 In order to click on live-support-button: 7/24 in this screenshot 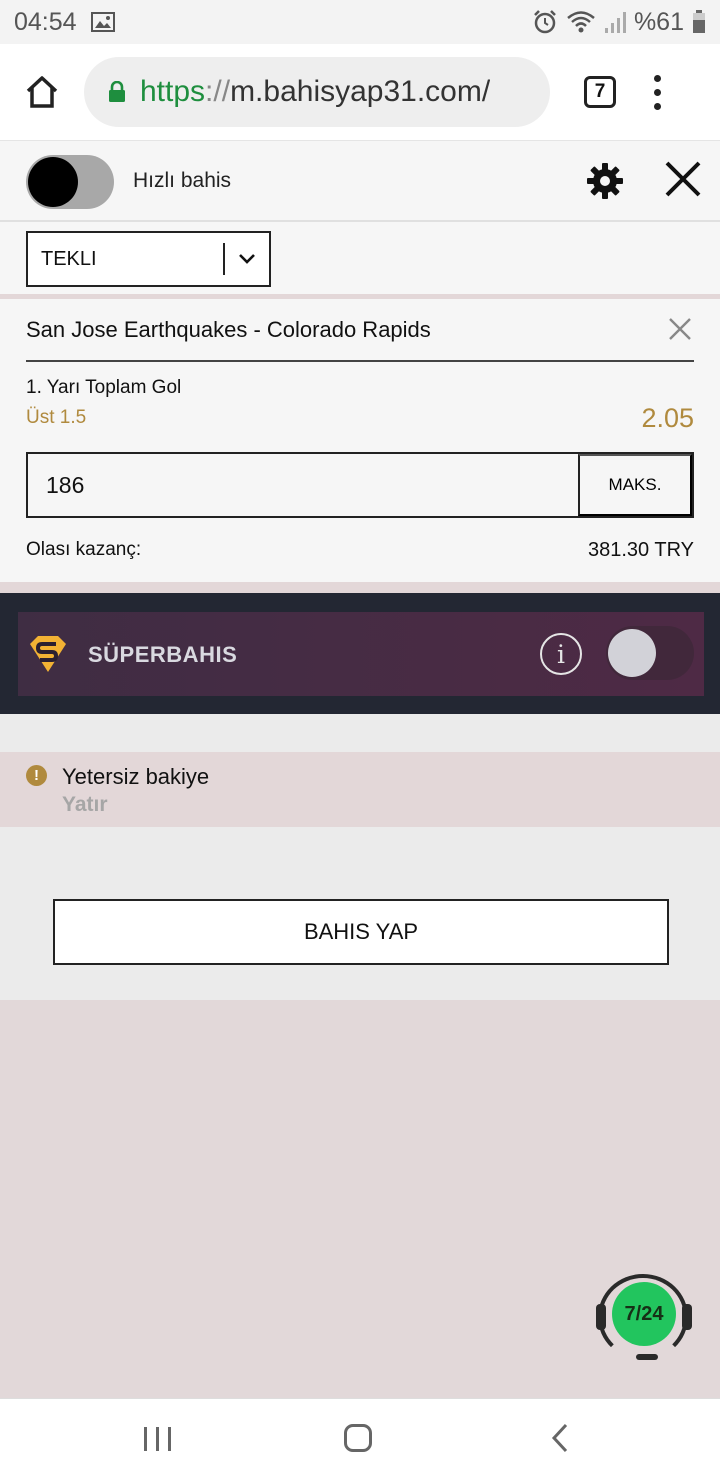, I will do `click(644, 1319)`.